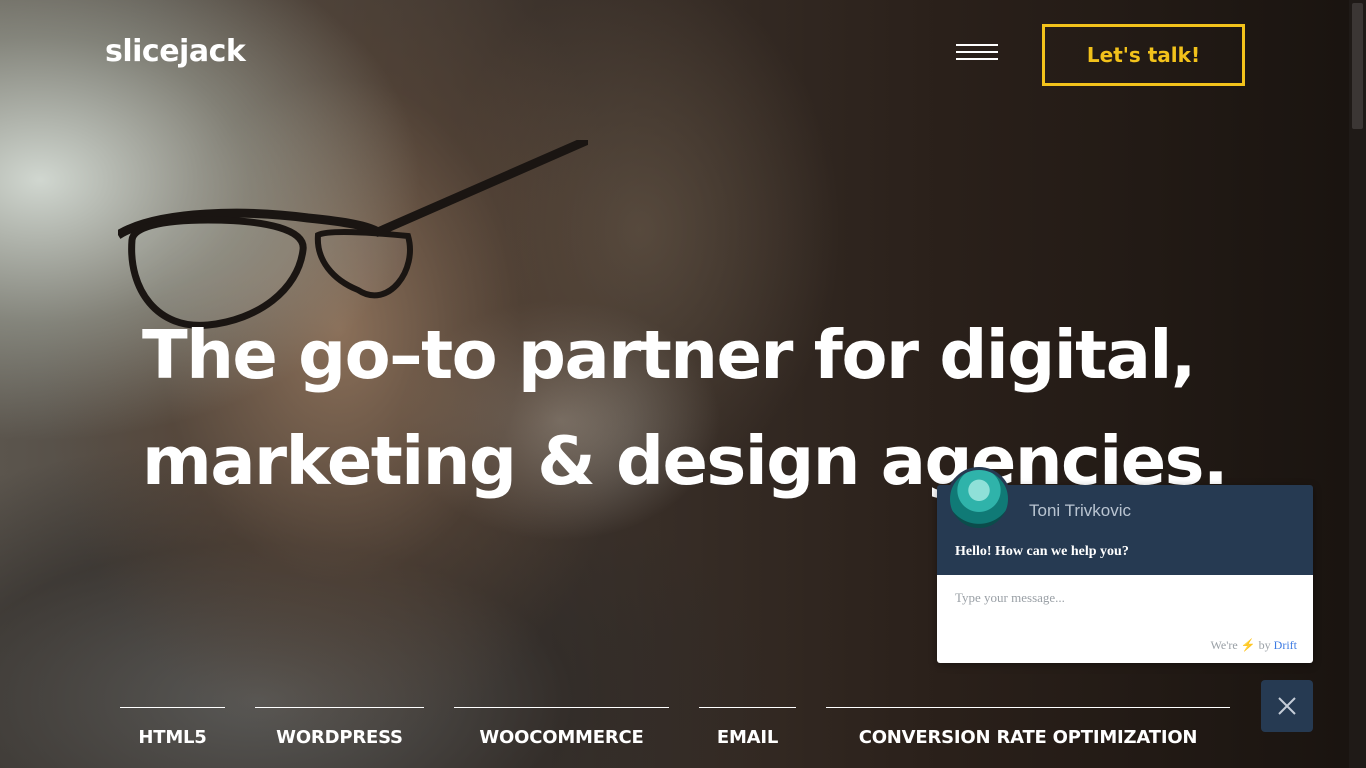 The image size is (1366, 768). Describe the element at coordinates (1143, 55) in the screenshot. I see `lets-talk-button: Let's talk!` at that location.